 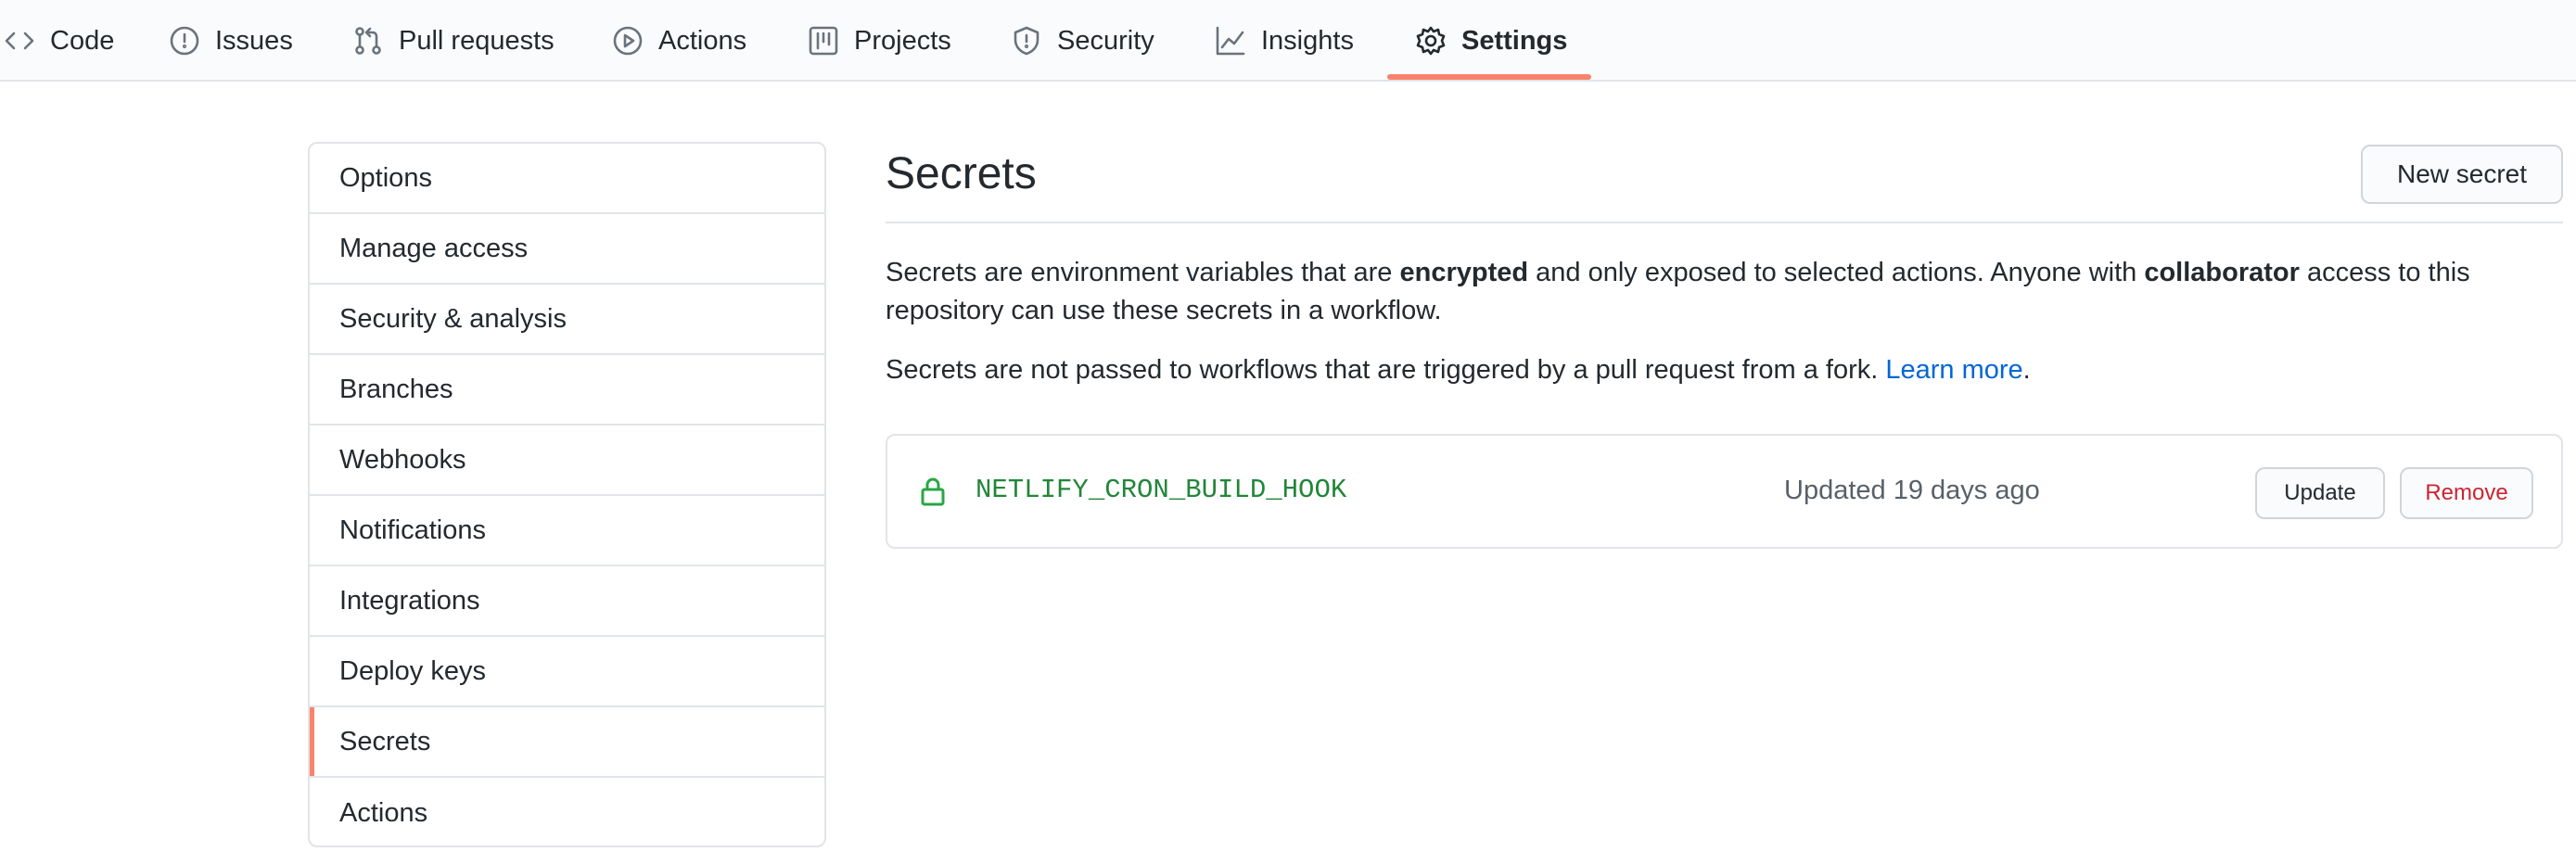 I want to click on code-icon, so click(x=19, y=41).